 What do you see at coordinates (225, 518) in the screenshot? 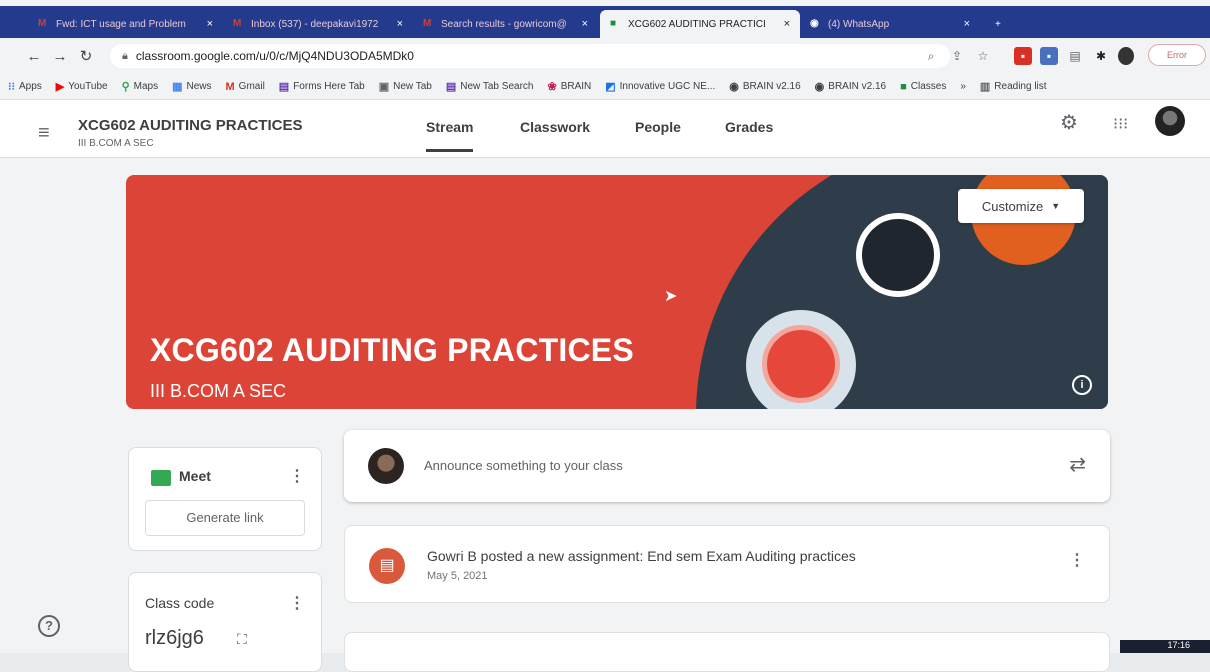
I see `generate-link-button: Generate link` at bounding box center [225, 518].